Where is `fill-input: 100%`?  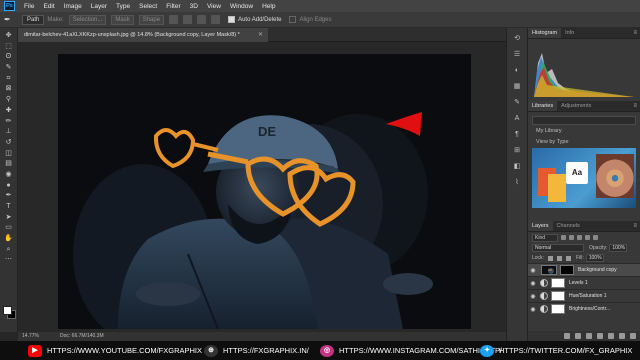
fill-input: 100% is located at coordinates (594, 258).